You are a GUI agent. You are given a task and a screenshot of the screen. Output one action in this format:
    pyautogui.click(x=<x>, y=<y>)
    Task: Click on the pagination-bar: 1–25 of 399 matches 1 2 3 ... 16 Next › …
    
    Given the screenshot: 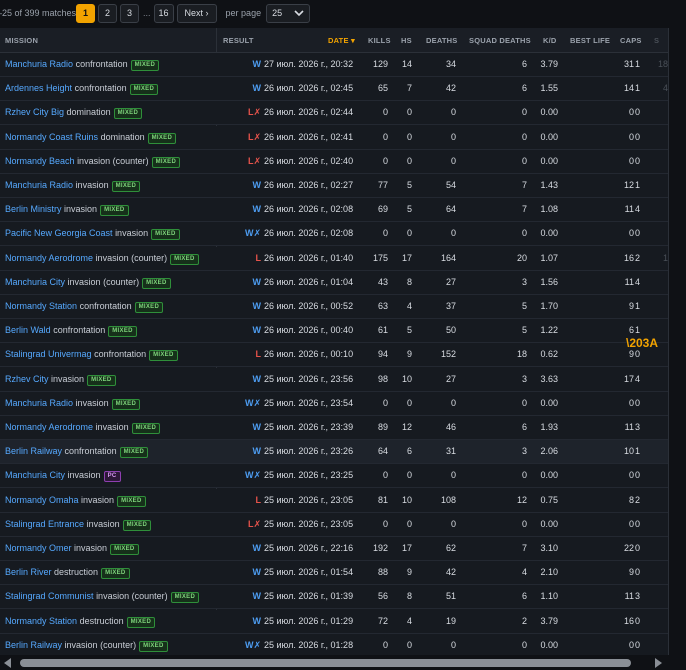 What is the action you would take?
    pyautogui.click(x=343, y=13)
    